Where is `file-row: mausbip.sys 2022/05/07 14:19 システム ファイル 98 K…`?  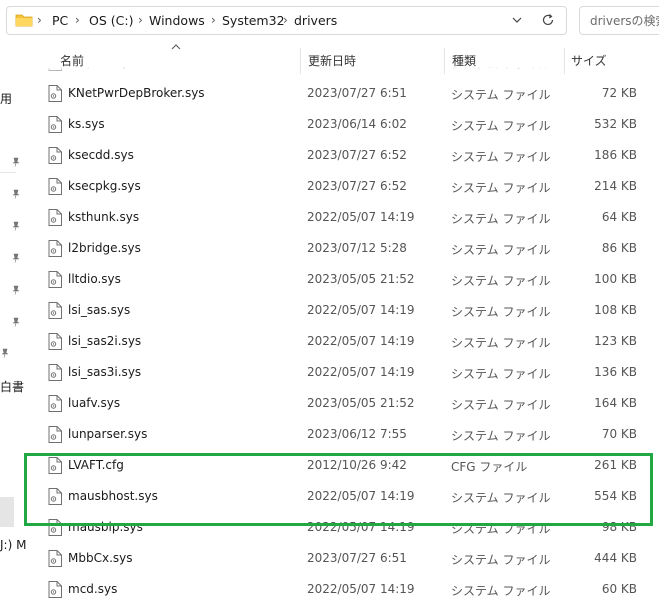
file-row: mausbip.sys 2022/05/07 14:19 システム ファイル 98 K… is located at coordinates (342, 527).